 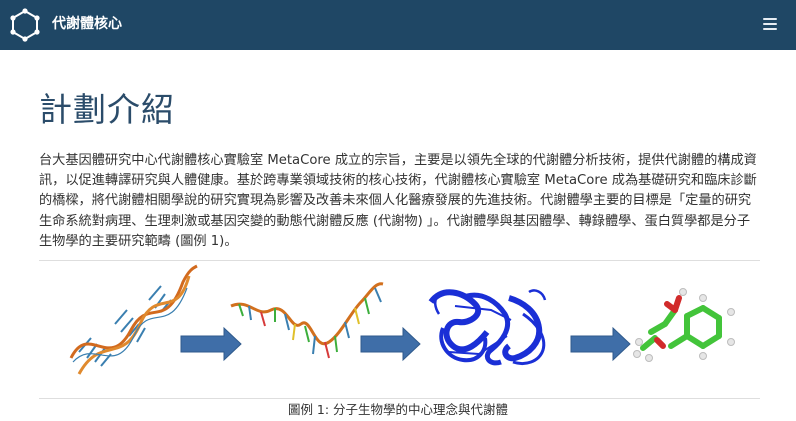 I want to click on rna-strand-image, so click(x=307, y=320).